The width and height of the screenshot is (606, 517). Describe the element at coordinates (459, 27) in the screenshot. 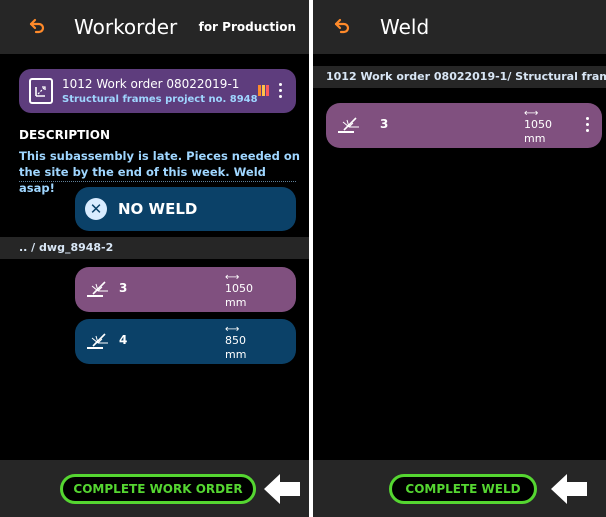

I see `header-bar: Weld` at that location.